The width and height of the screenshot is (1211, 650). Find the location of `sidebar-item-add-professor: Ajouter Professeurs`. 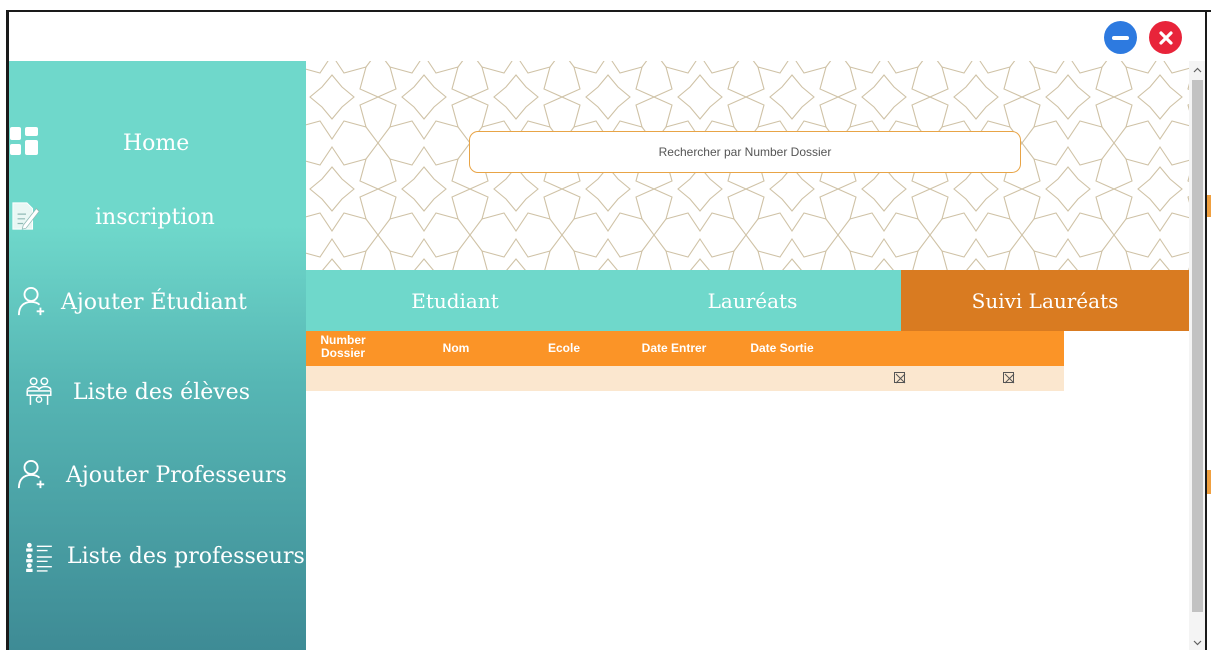

sidebar-item-add-professor: Ajouter Professeurs is located at coordinates (157, 475).